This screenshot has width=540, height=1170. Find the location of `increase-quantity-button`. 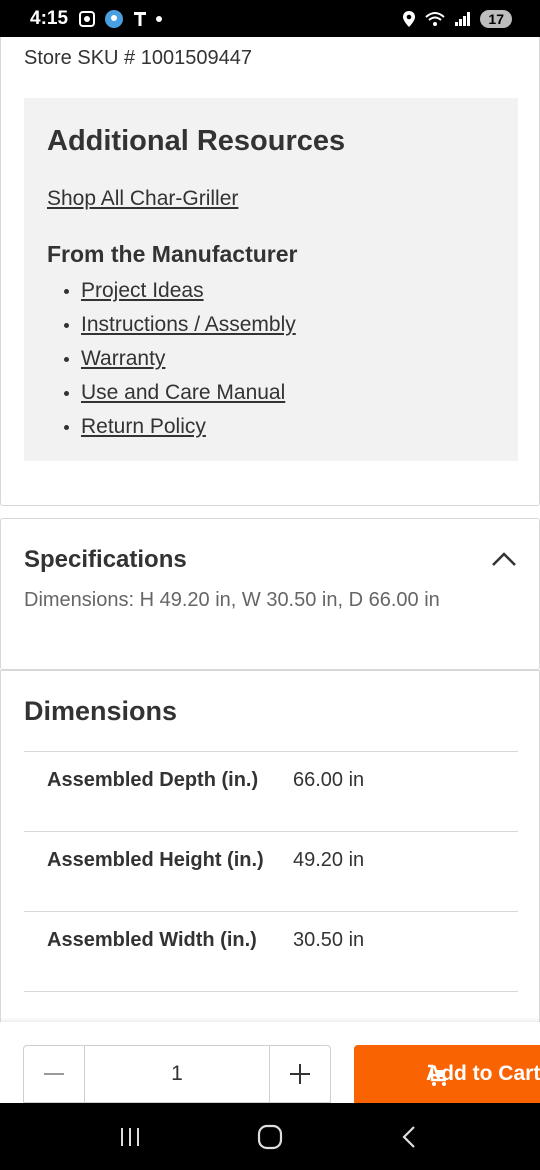

increase-quantity-button is located at coordinates (300, 1074).